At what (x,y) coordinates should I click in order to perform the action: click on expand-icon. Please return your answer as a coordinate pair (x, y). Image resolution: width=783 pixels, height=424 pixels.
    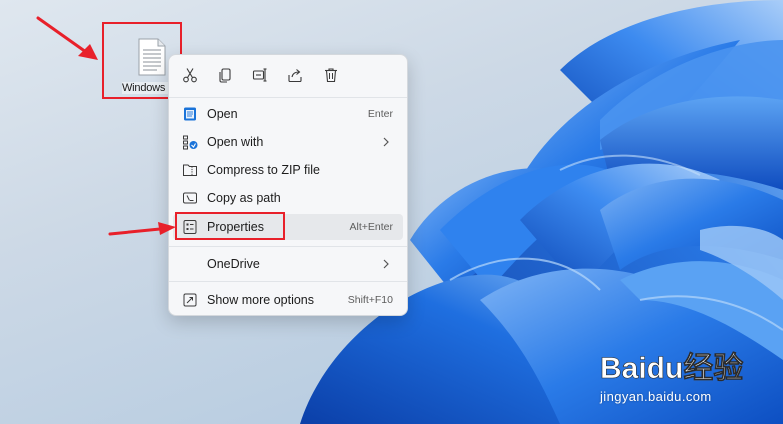
    Looking at the image, I should click on (190, 300).